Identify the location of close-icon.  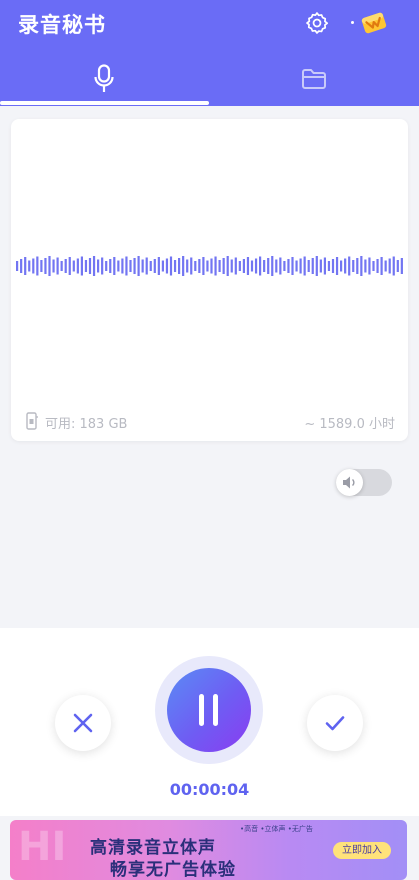
(83, 723).